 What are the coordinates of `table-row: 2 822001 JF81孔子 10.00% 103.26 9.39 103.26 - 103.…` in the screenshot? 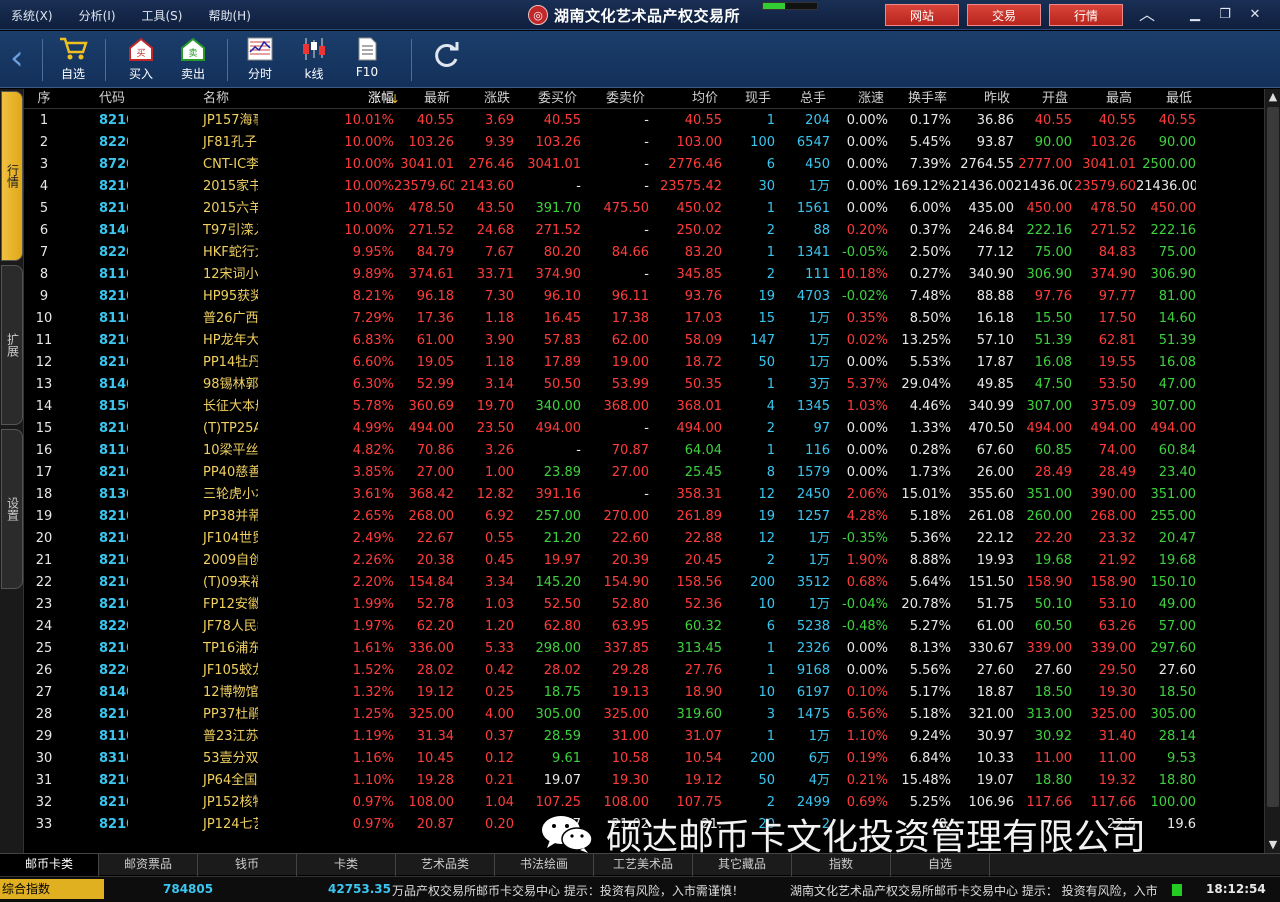 It's located at (644, 143).